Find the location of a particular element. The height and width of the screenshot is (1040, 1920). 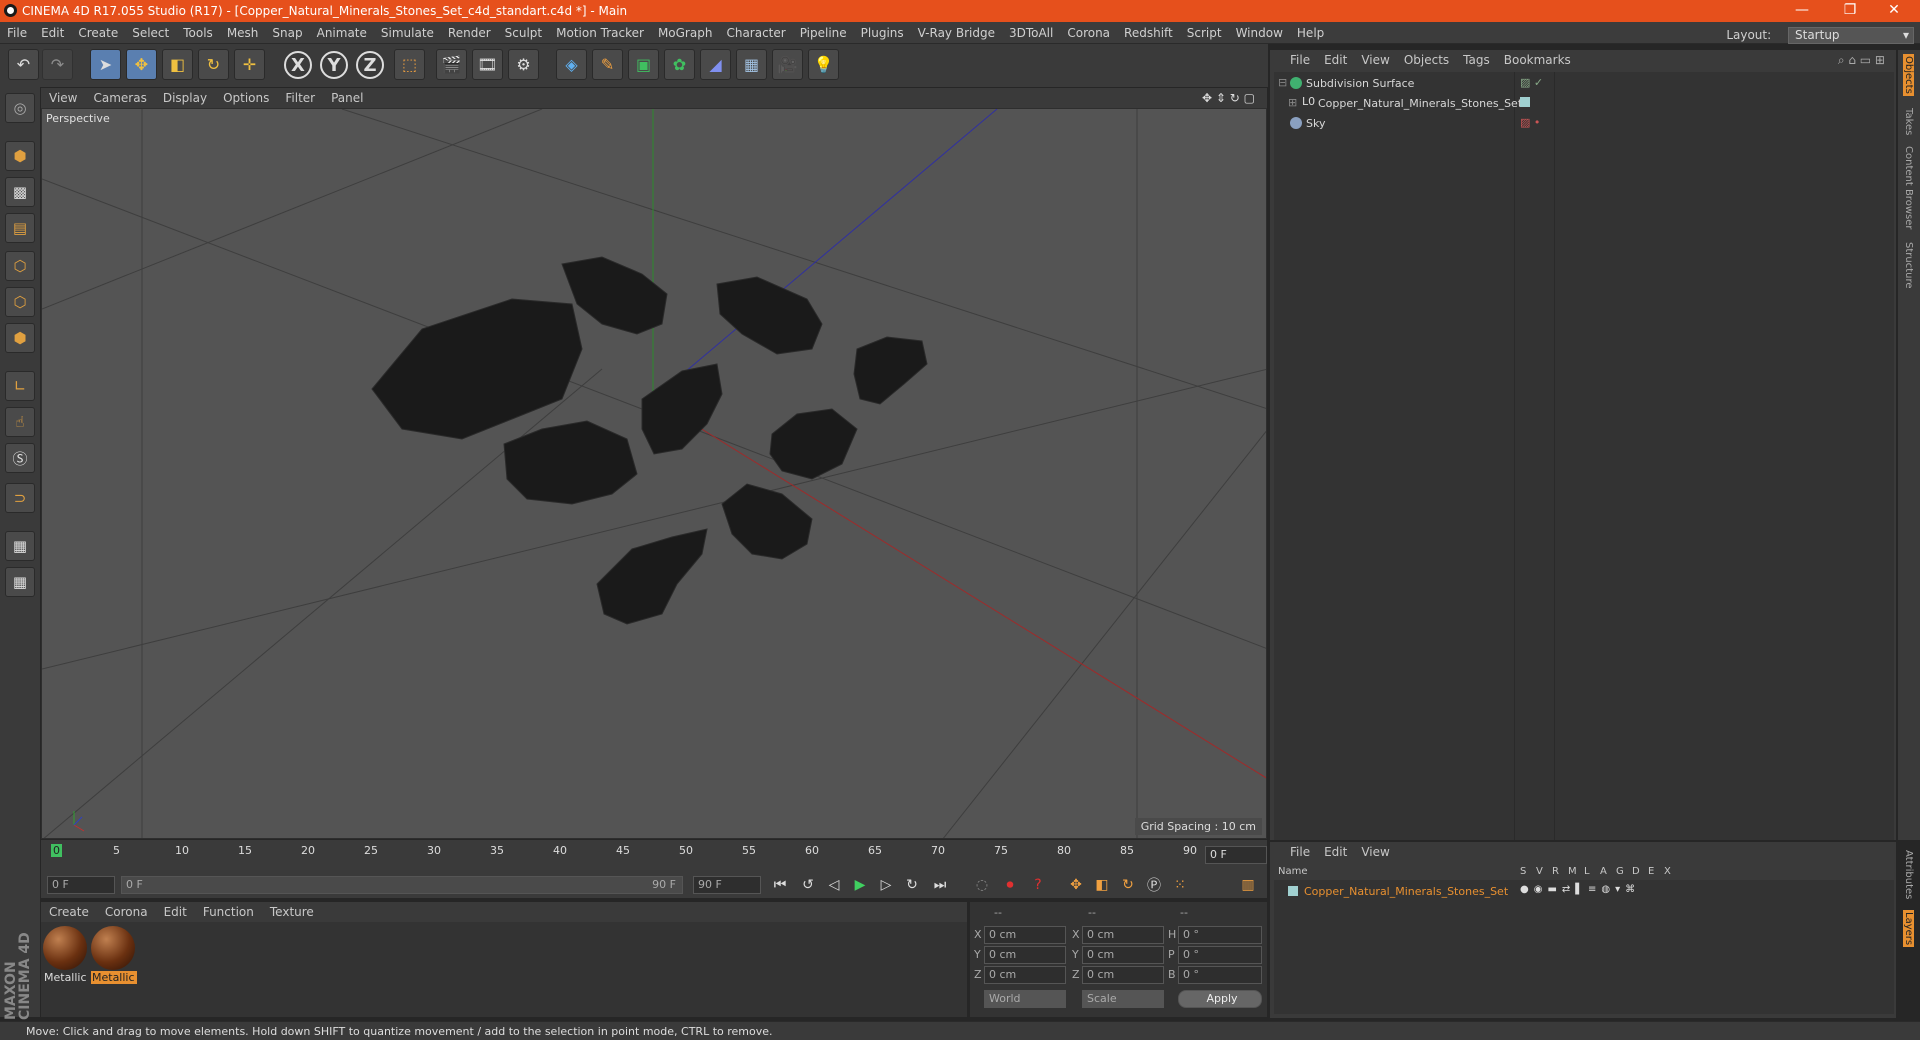

menu-snap: Snap is located at coordinates (287, 33).